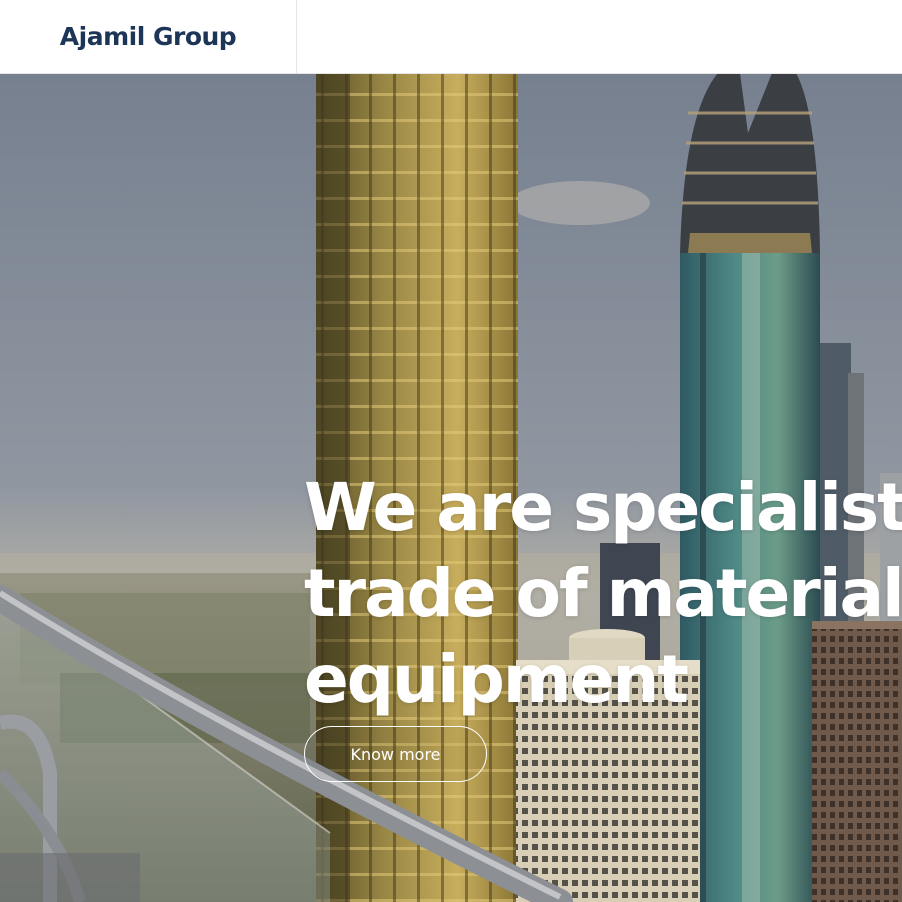 The width and height of the screenshot is (902, 902). I want to click on logo: Ajamil Group, so click(148, 36).